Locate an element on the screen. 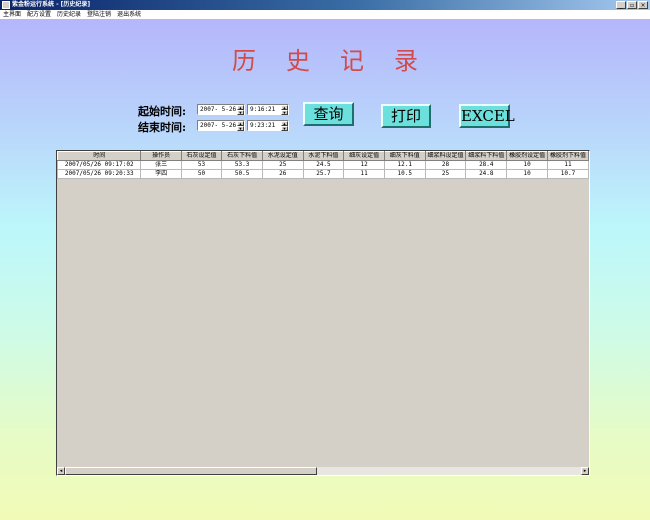 The height and width of the screenshot is (520, 650). start-date-value: 2007- 5-26 is located at coordinates (218, 109).